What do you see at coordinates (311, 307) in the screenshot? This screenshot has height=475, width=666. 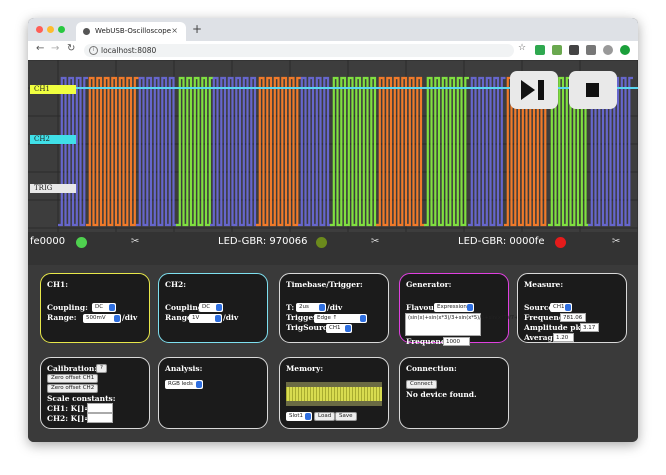 I see `timebase-select: 2us` at bounding box center [311, 307].